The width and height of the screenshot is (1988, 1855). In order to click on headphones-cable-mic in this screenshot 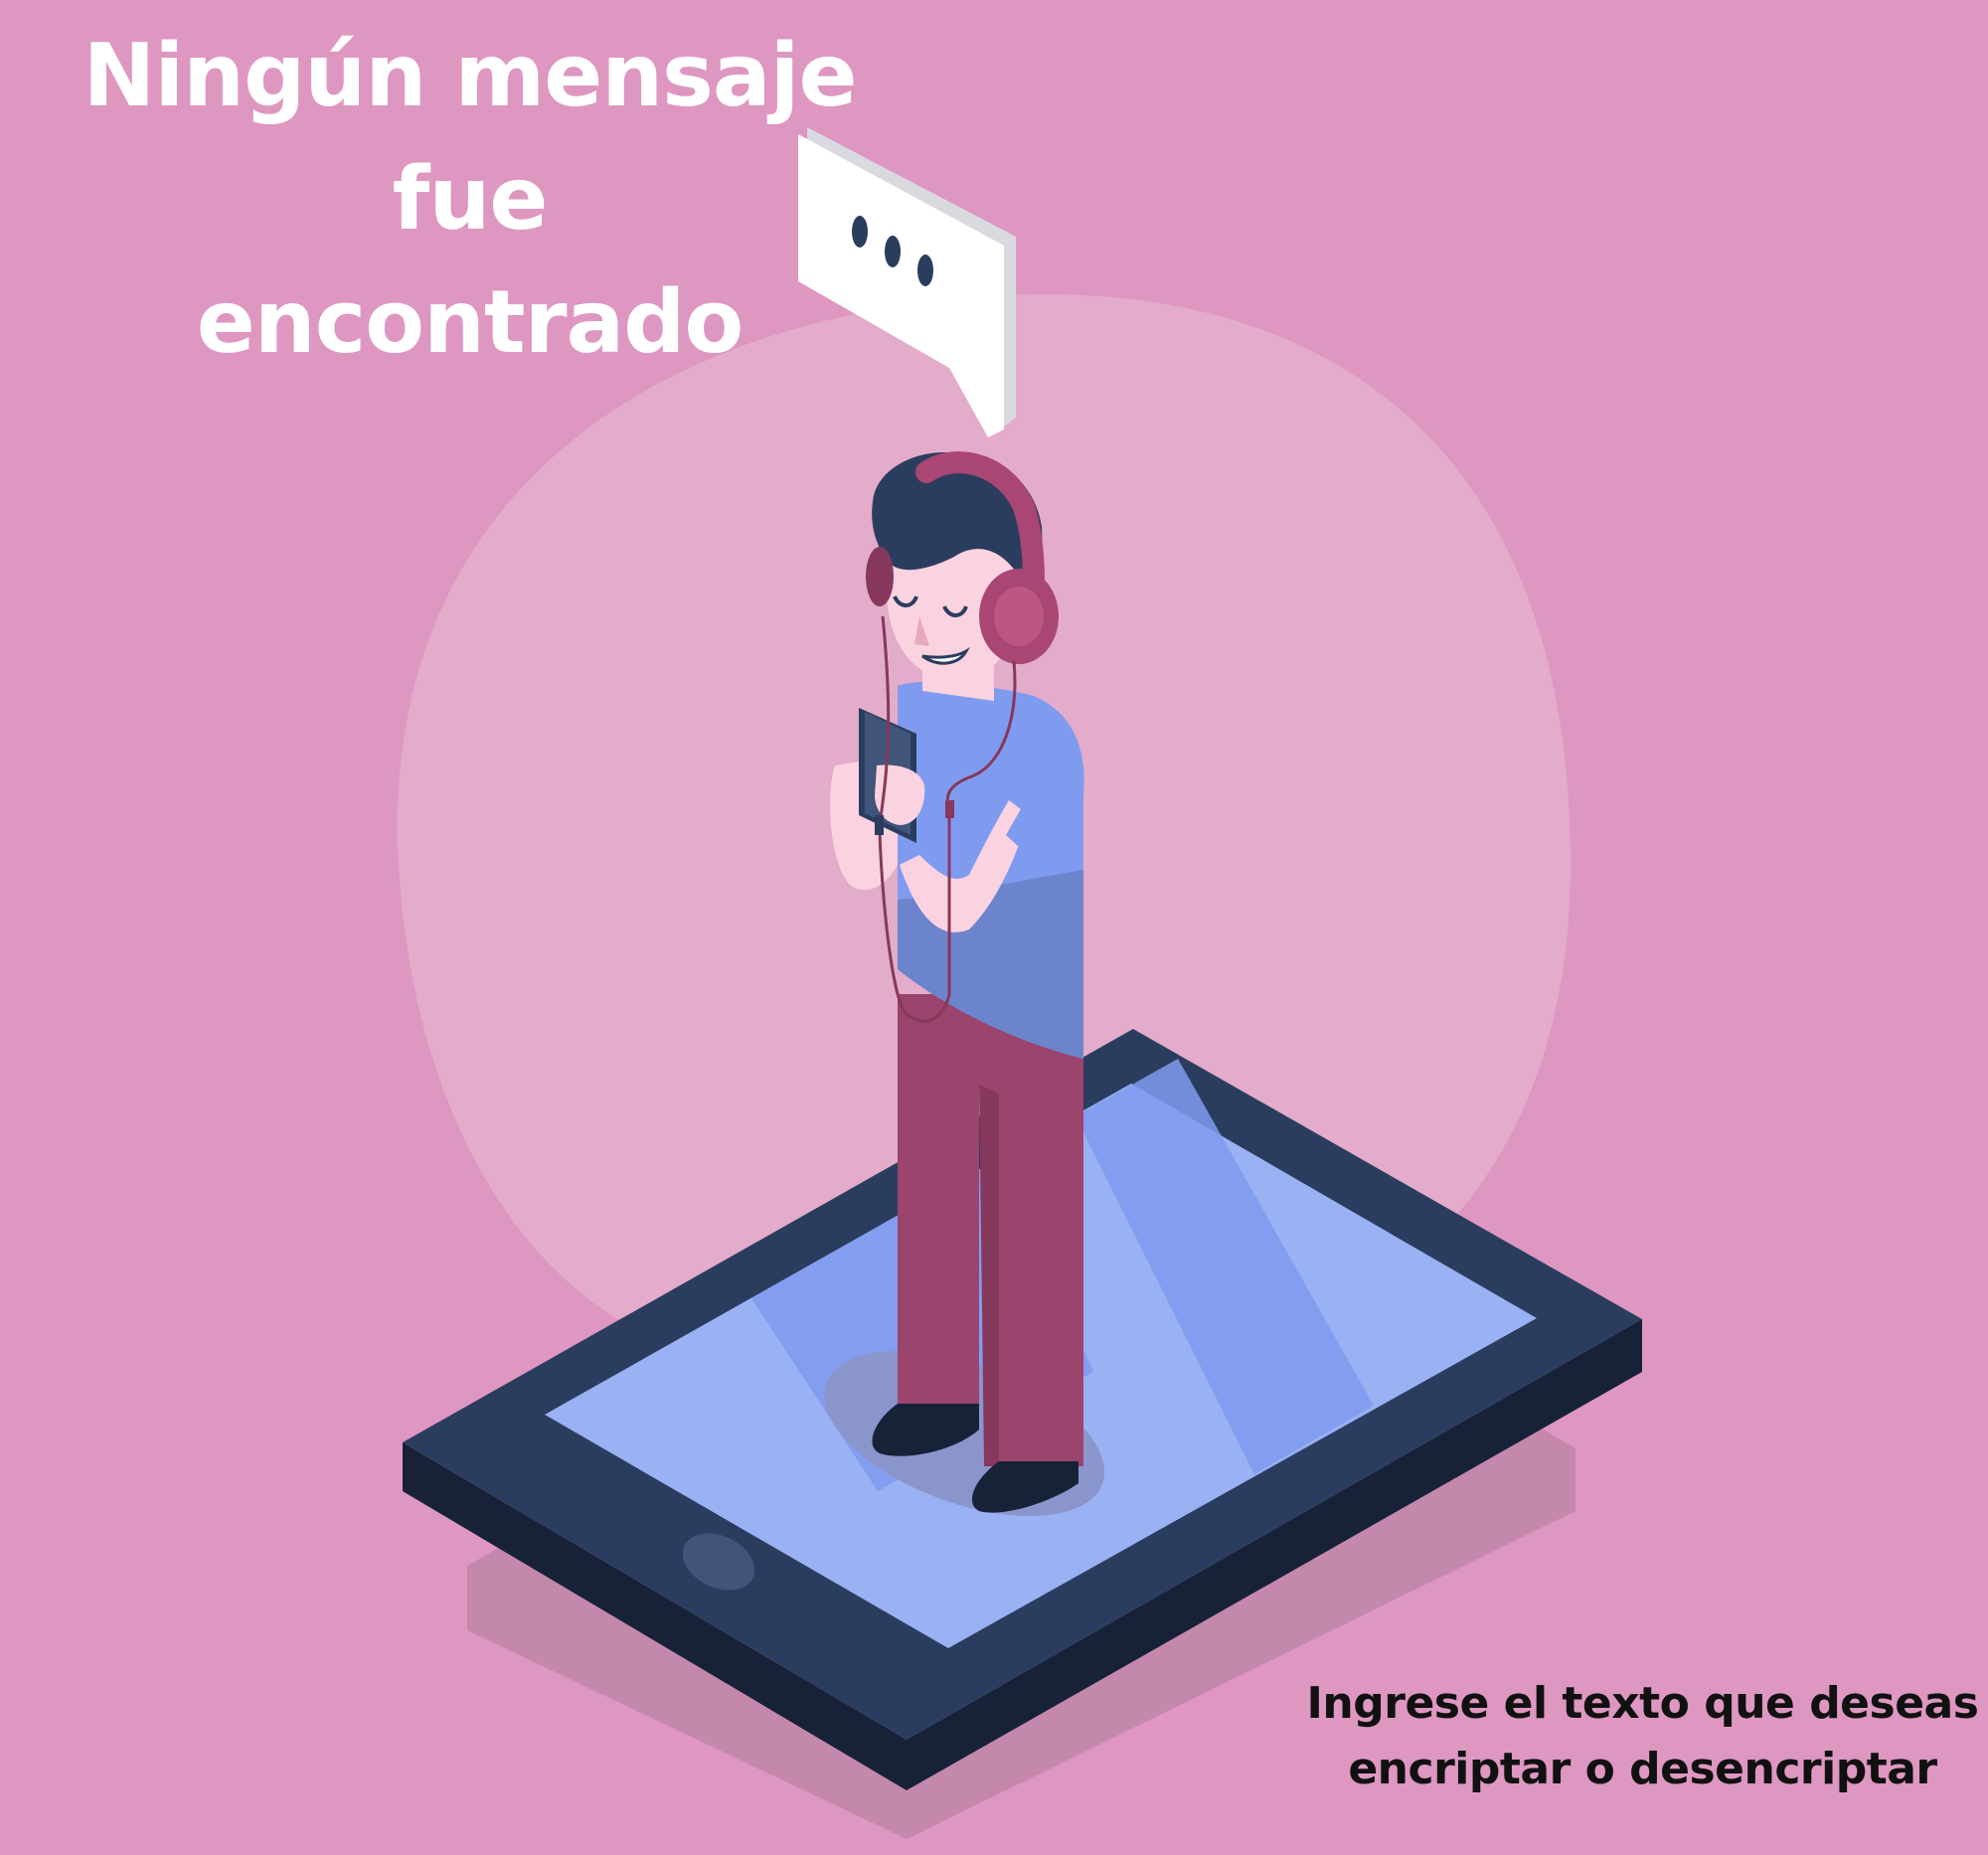, I will do `click(949, 809)`.